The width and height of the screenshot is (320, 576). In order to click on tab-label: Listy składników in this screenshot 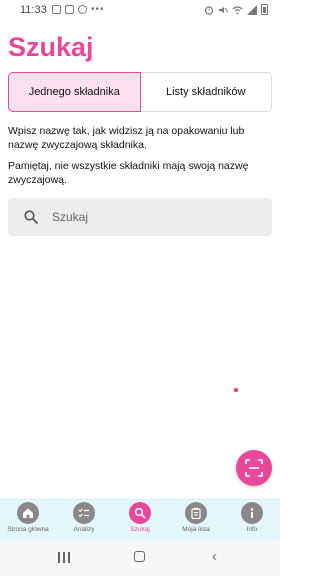, I will do `click(206, 92)`.